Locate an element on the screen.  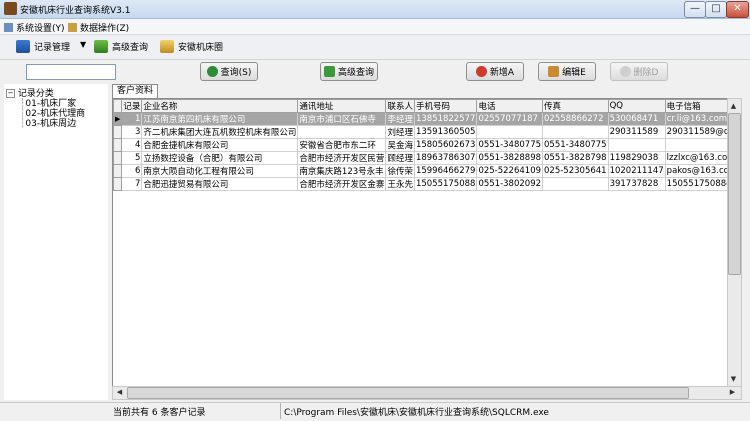
table-cell: 3 is located at coordinates (132, 132).